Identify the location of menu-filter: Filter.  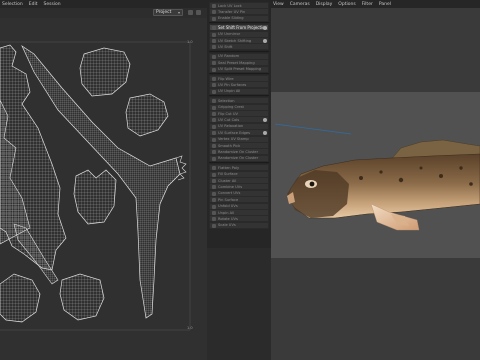
(367, 4).